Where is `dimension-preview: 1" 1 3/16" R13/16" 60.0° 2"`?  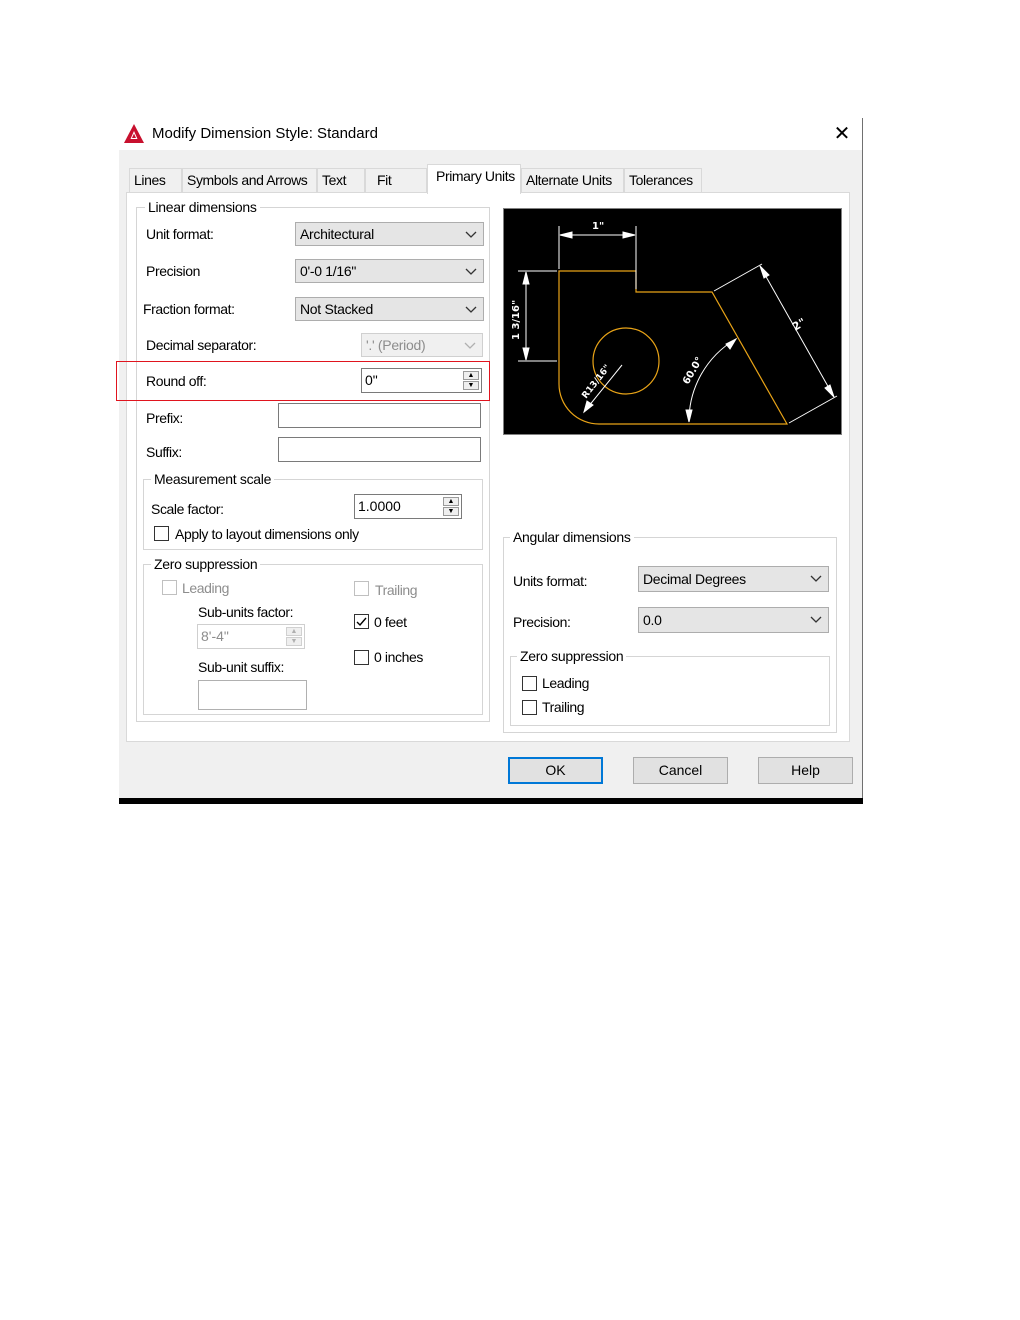
dimension-preview: 1" 1 3/16" R13/16" 60.0° 2" is located at coordinates (672, 321).